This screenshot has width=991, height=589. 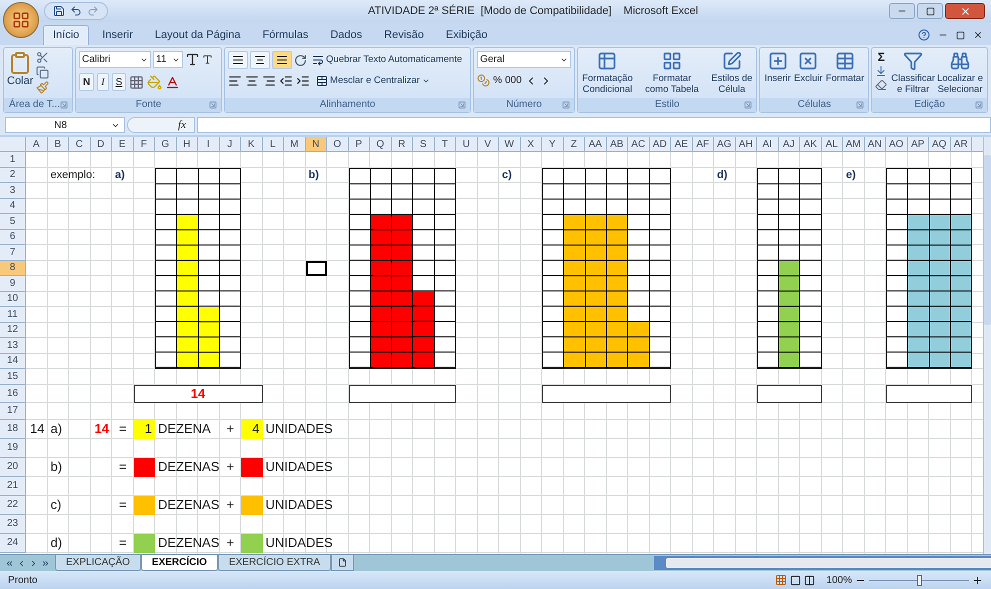 What do you see at coordinates (497, 80) in the screenshot?
I see `percent-button: %` at bounding box center [497, 80].